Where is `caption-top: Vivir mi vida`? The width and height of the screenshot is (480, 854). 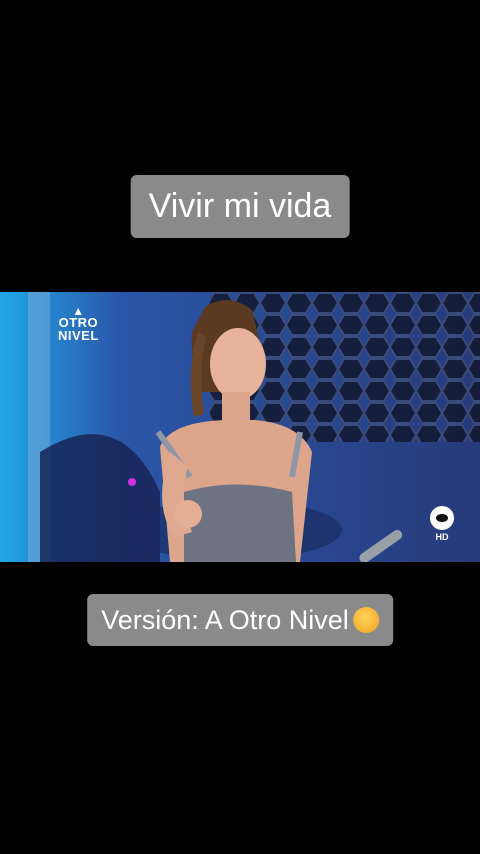
caption-top: Vivir mi vida is located at coordinates (240, 206).